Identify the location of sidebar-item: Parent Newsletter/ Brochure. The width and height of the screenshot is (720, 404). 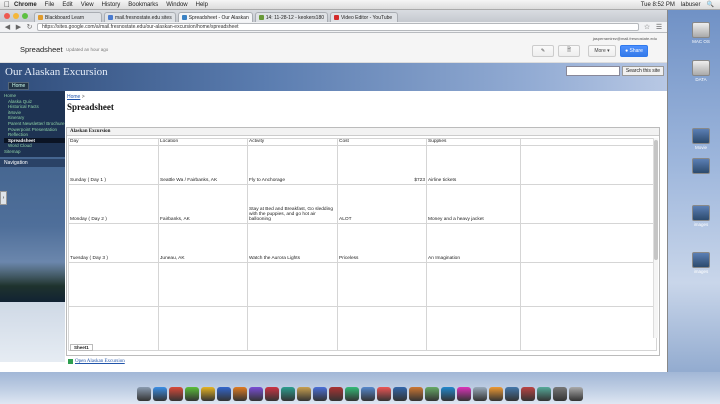
(34, 124).